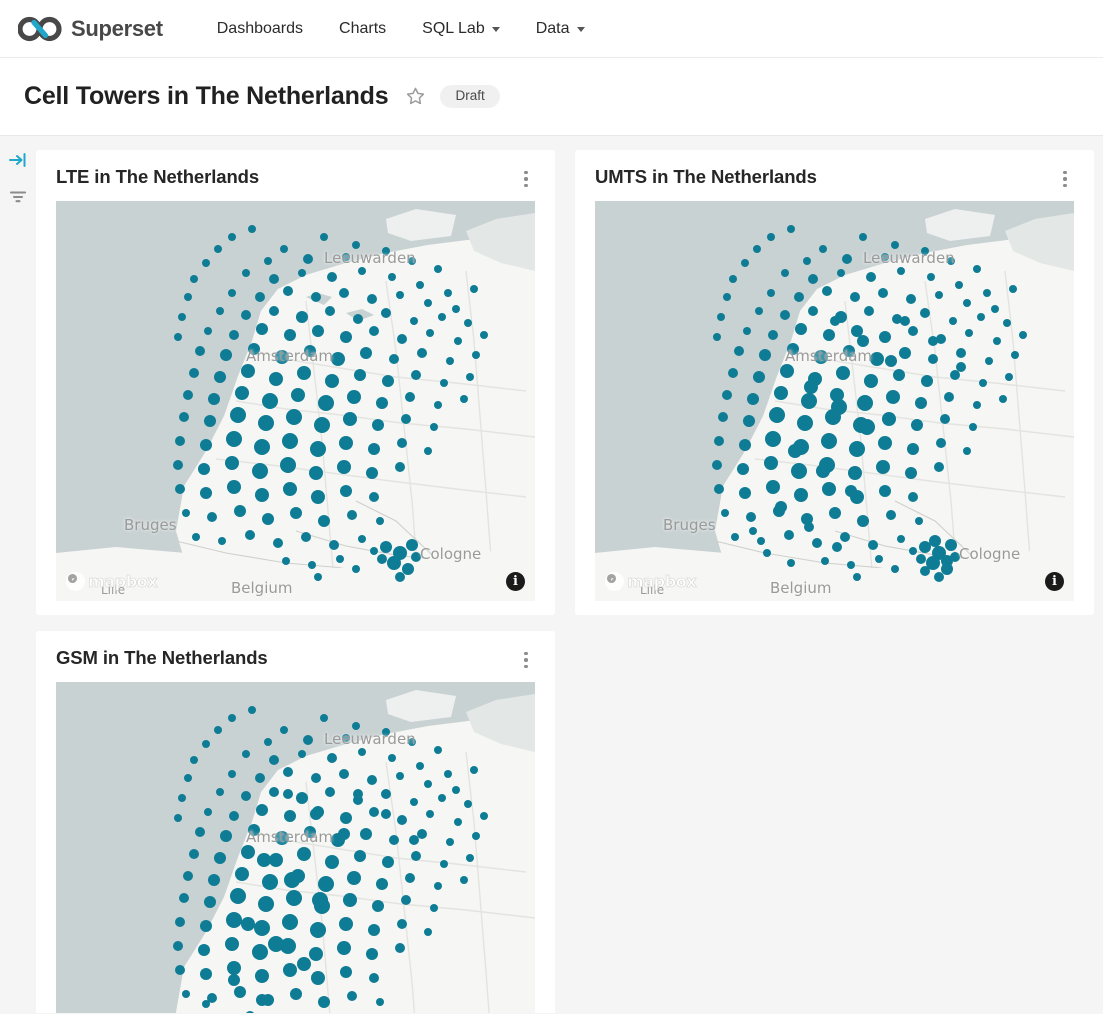 This screenshot has width=1103, height=1014. What do you see at coordinates (470, 96) in the screenshot?
I see `status-badge: Draft` at bounding box center [470, 96].